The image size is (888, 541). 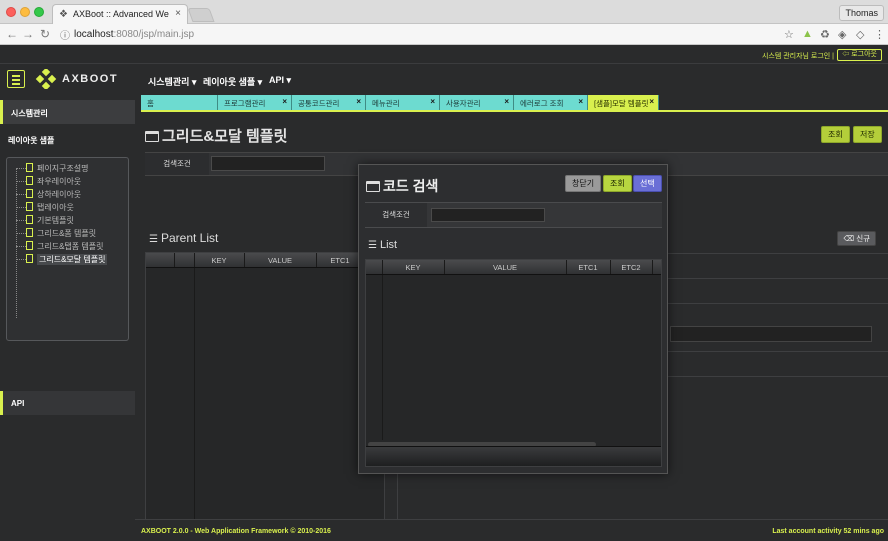 I want to click on logo-text: AXBOOT, so click(x=90, y=79).